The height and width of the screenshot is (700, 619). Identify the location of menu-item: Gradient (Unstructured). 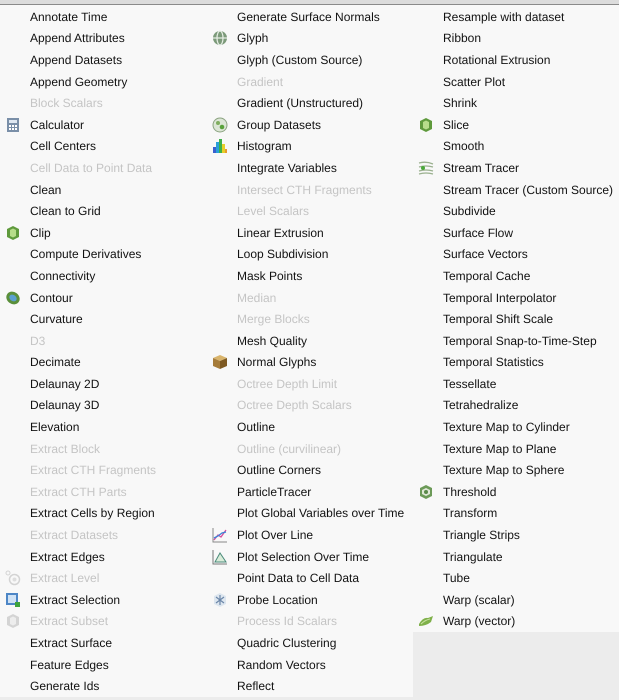
(310, 103).